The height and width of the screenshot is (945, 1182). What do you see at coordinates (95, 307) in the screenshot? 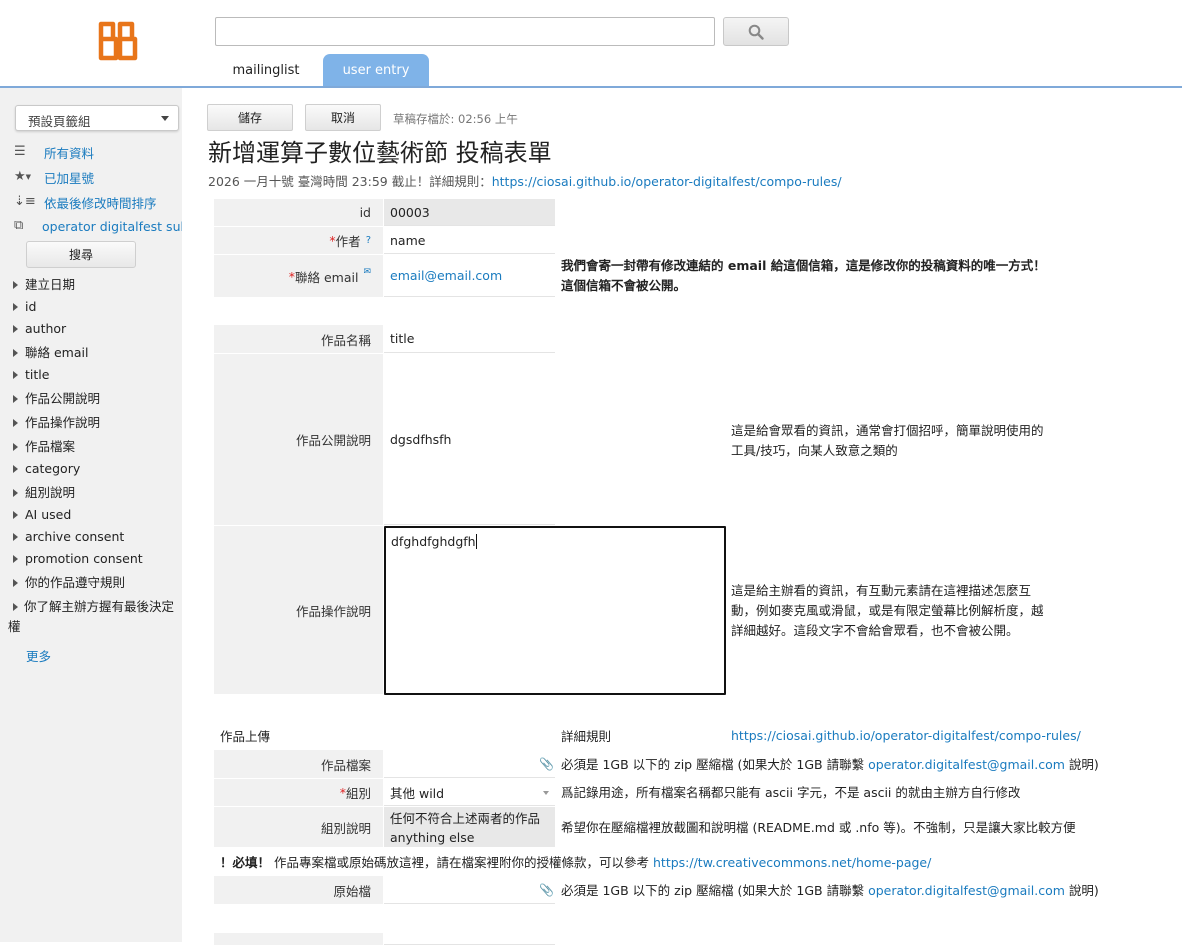
I see `field-item: id` at bounding box center [95, 307].